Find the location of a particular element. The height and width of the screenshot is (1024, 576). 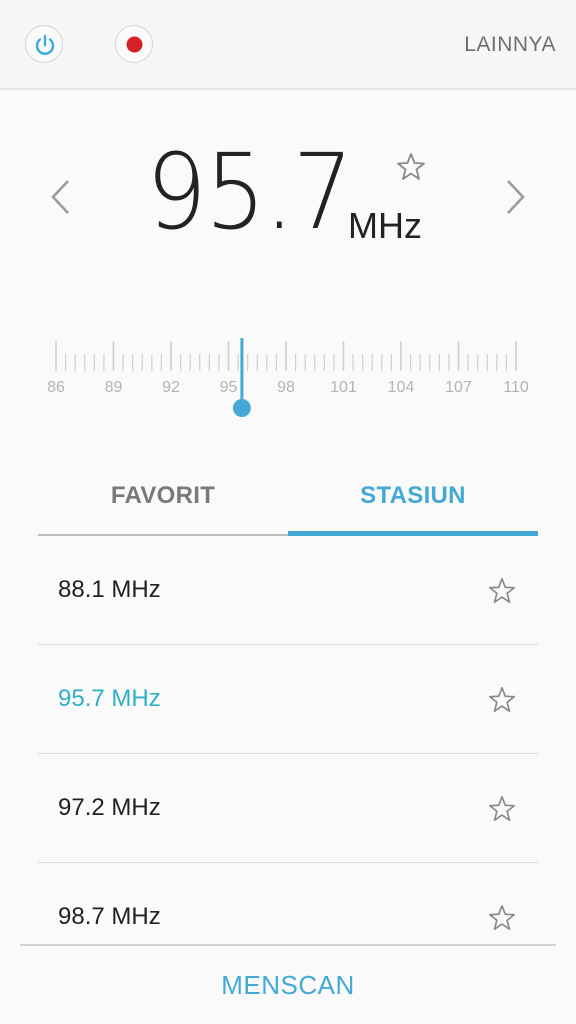

frequency-value: 95.7 is located at coordinates (250, 192).